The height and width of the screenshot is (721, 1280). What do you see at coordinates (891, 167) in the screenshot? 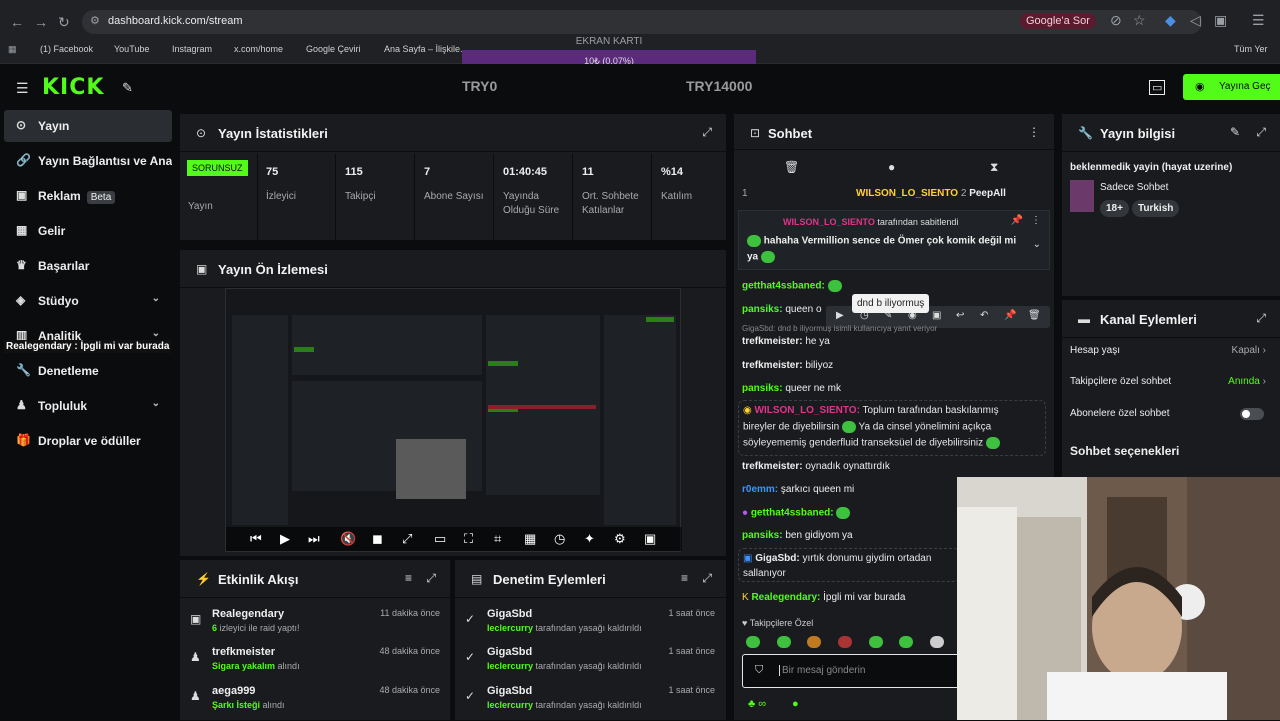
I see `chat-bubble-icon: ●` at bounding box center [891, 167].